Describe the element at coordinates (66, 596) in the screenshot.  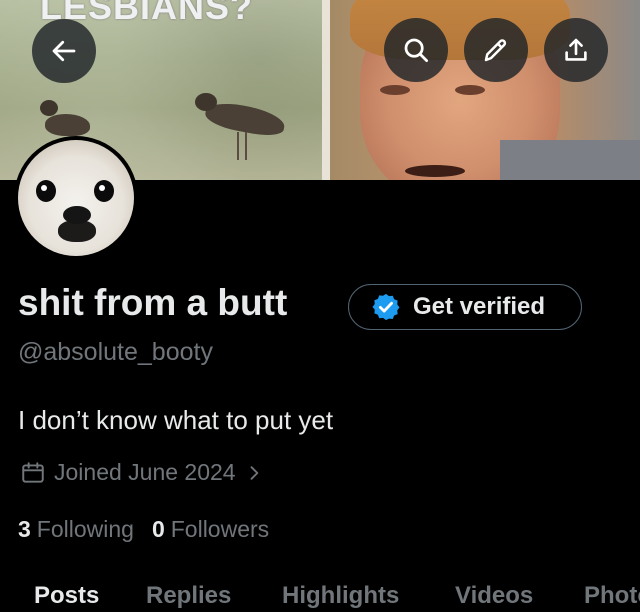
I see `tab-posts: Posts` at that location.